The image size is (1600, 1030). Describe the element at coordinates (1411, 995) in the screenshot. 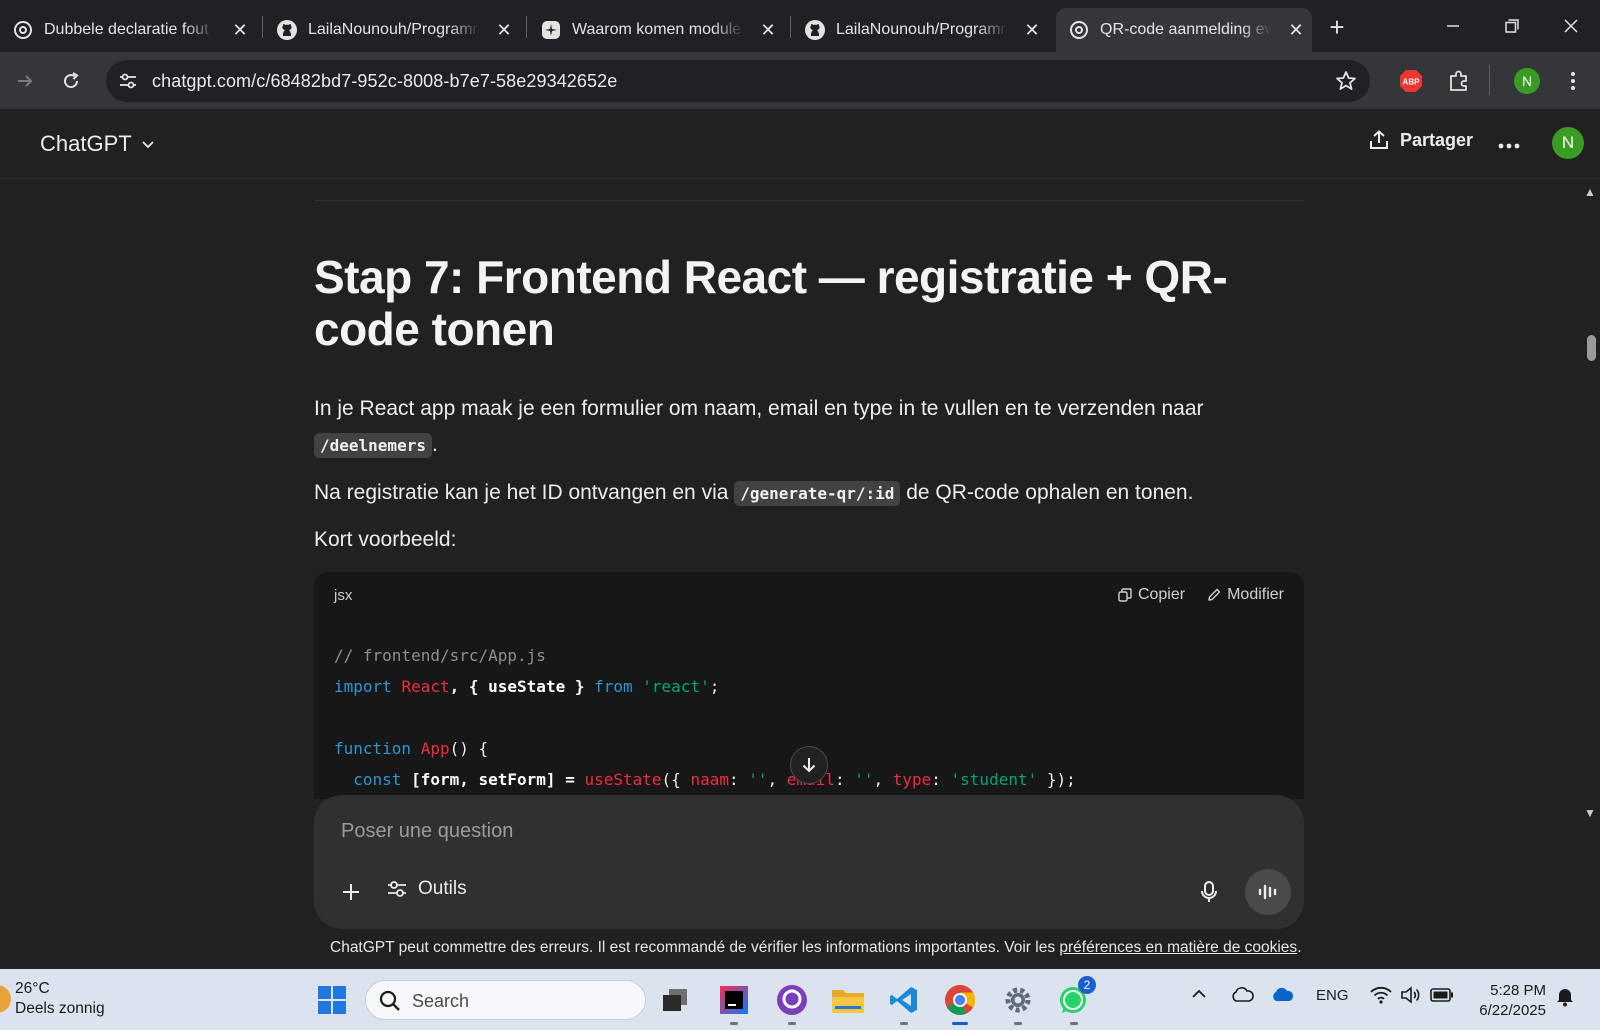

I see `volume-icon` at that location.